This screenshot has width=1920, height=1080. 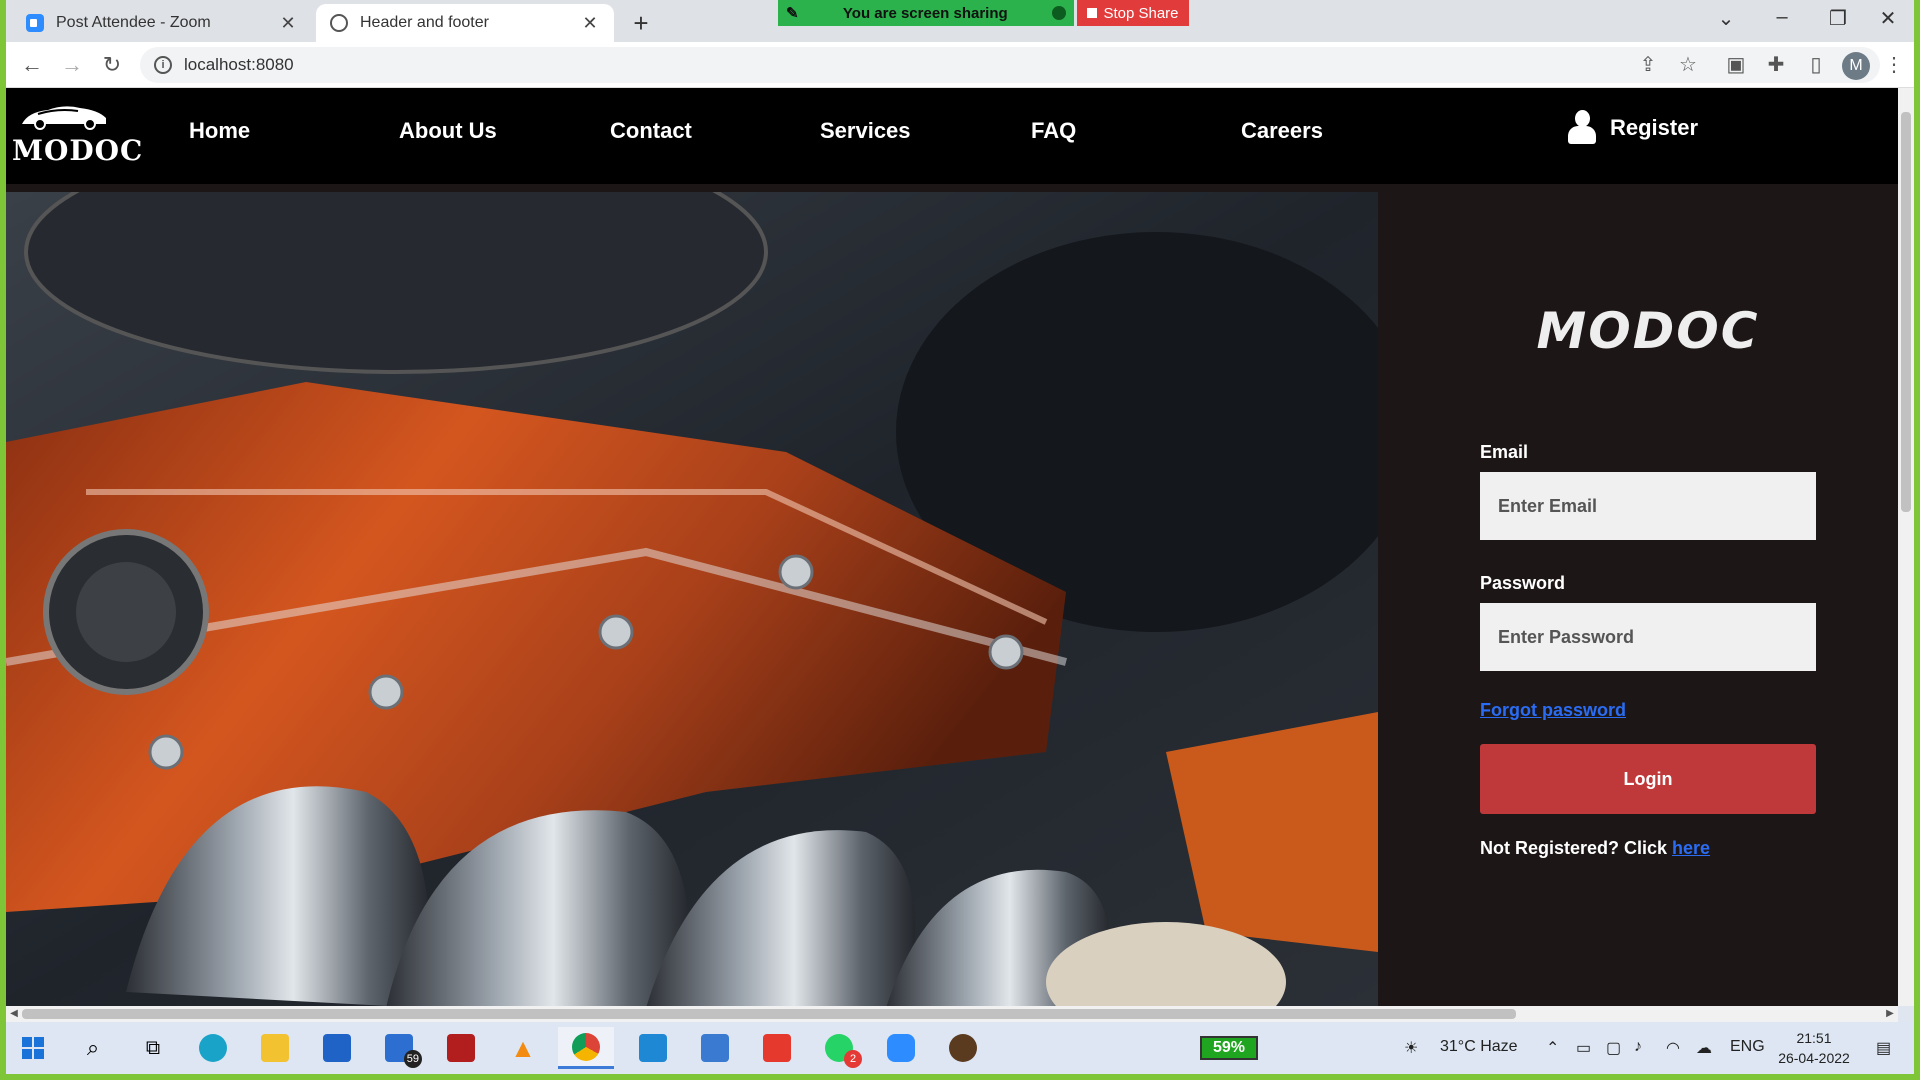 I want to click on globe-icon, so click(x=339, y=23).